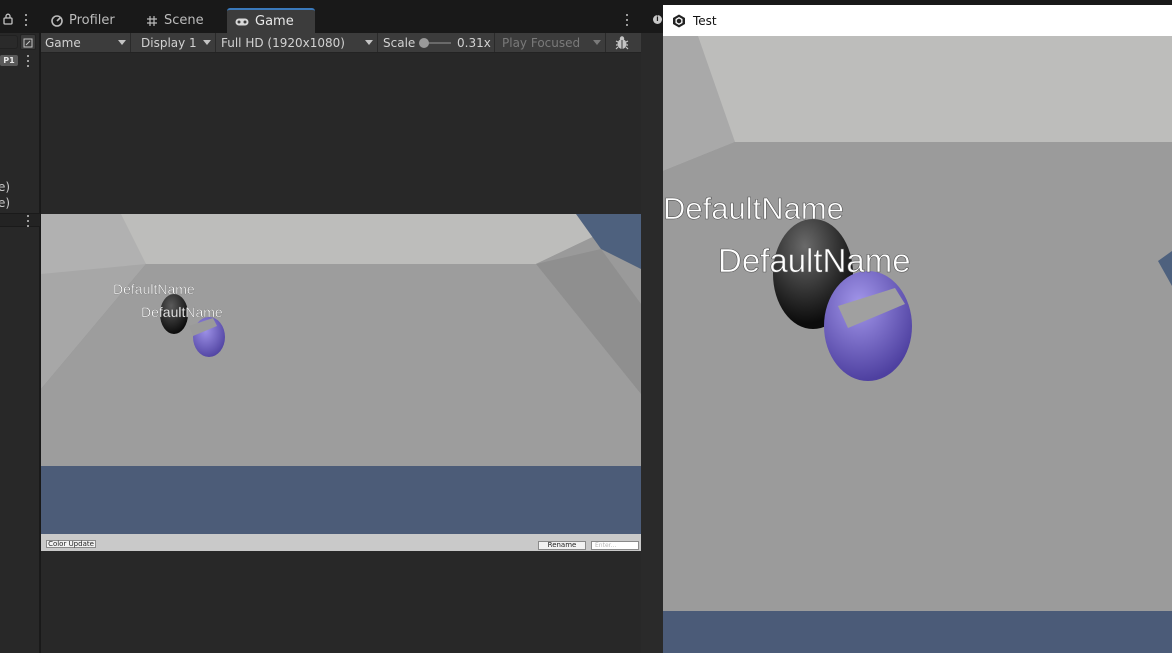  Describe the element at coordinates (28, 61) in the screenshot. I see `player-menu-icon` at that location.